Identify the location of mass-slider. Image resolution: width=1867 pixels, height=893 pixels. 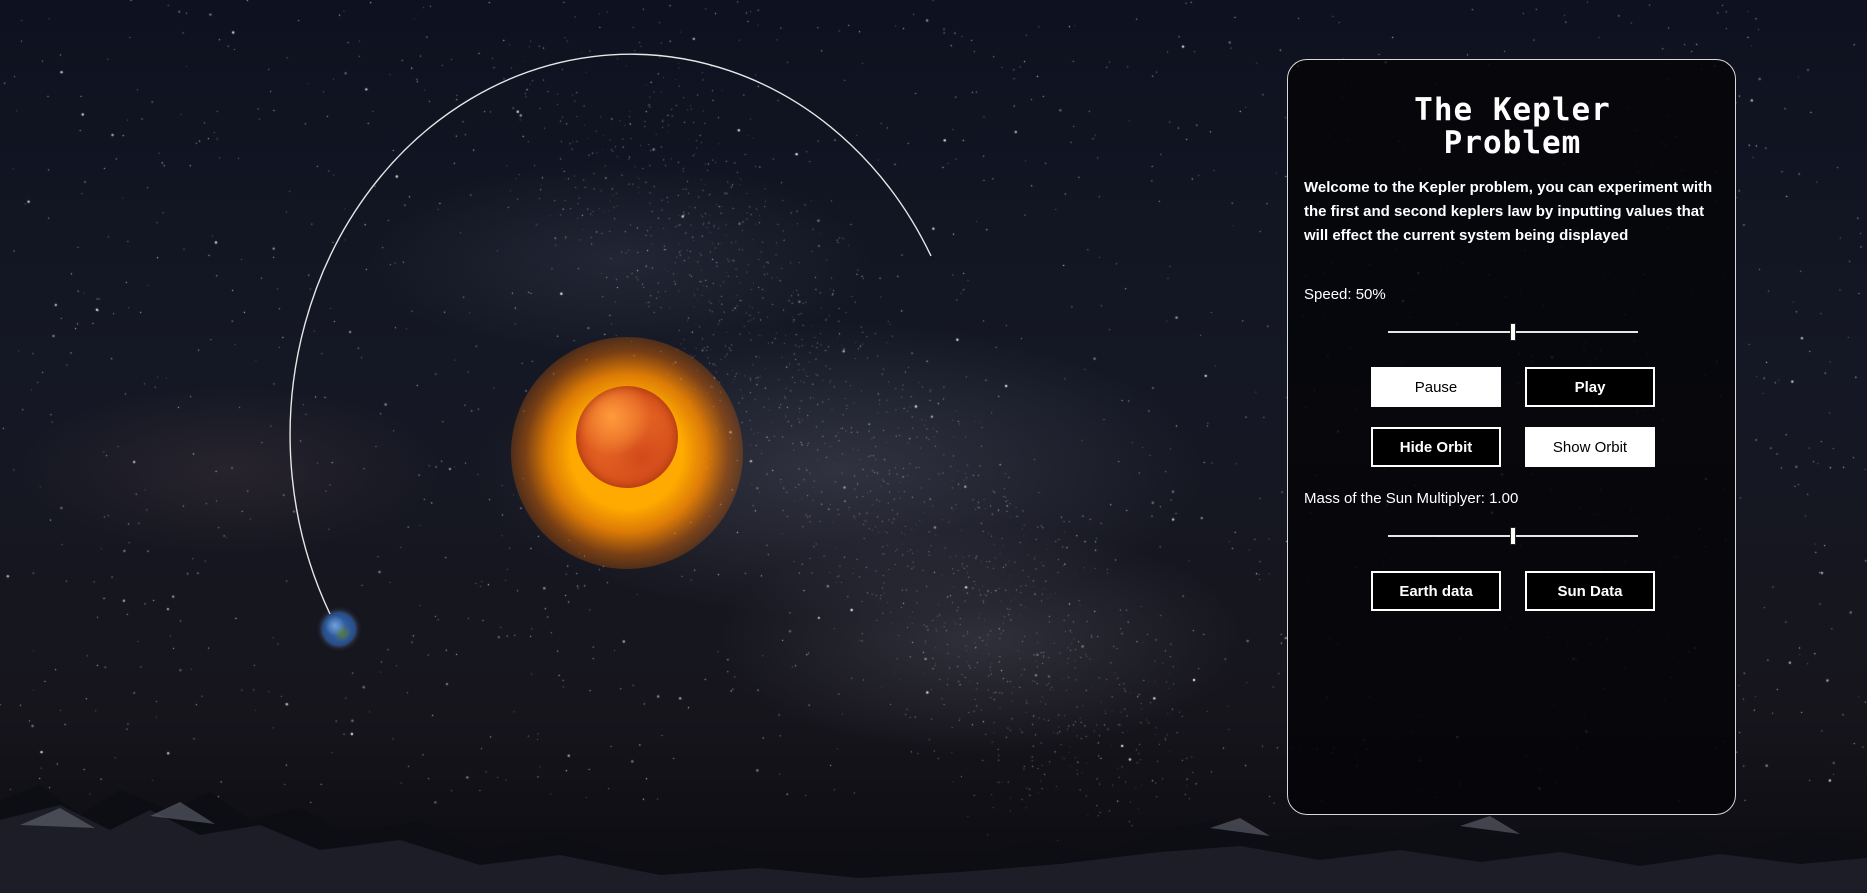
(1513, 536).